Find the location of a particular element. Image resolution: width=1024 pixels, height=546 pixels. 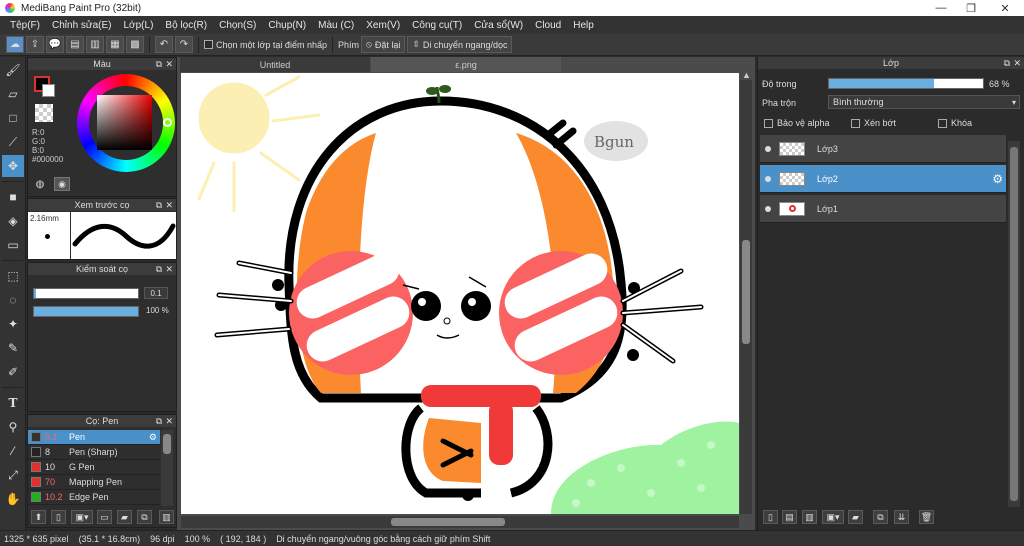

color-picker-icon: ◉ is located at coordinates (62, 184).